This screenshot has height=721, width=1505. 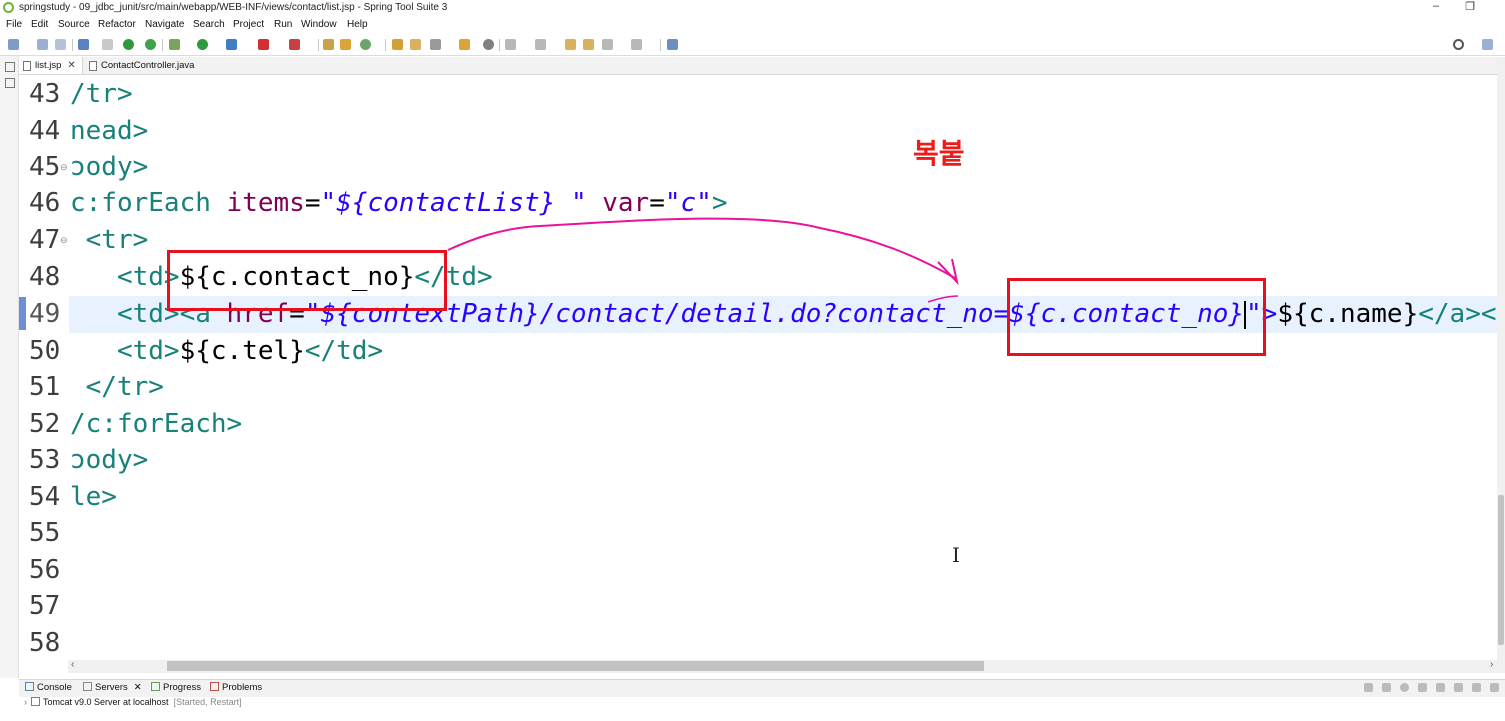 What do you see at coordinates (488, 44) in the screenshot?
I see `globe-icon` at bounding box center [488, 44].